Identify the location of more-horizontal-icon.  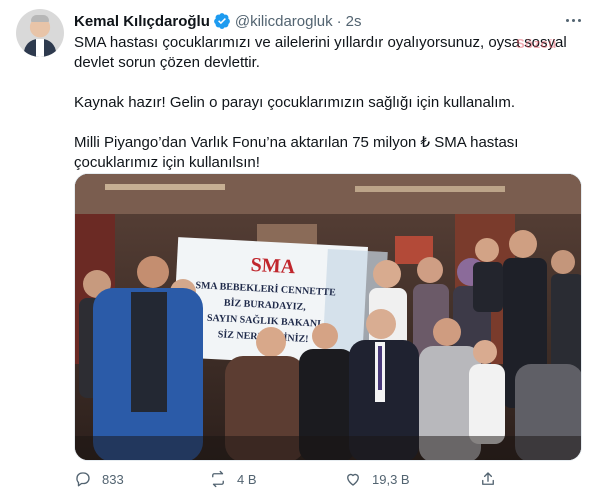
(573, 20).